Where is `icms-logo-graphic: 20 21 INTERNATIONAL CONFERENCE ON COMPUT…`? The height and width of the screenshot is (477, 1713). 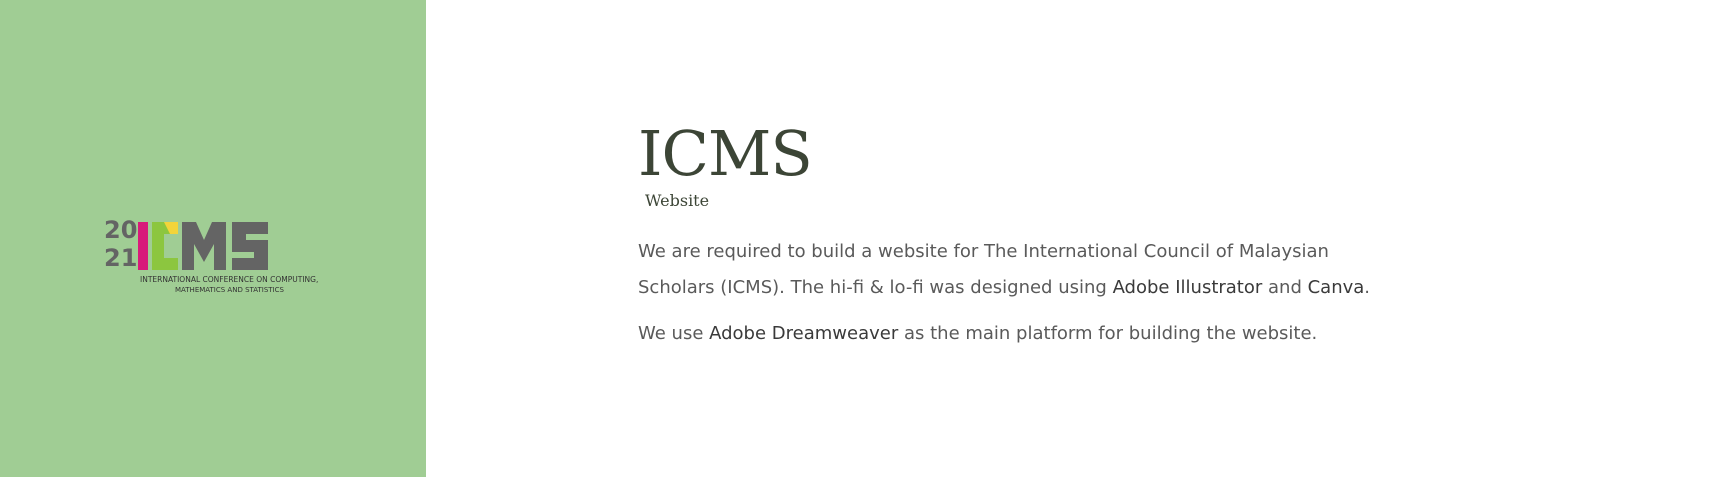 icms-logo-graphic: 20 21 INTERNATIONAL CONFERENCE ON COMPUT… is located at coordinates (211, 256).